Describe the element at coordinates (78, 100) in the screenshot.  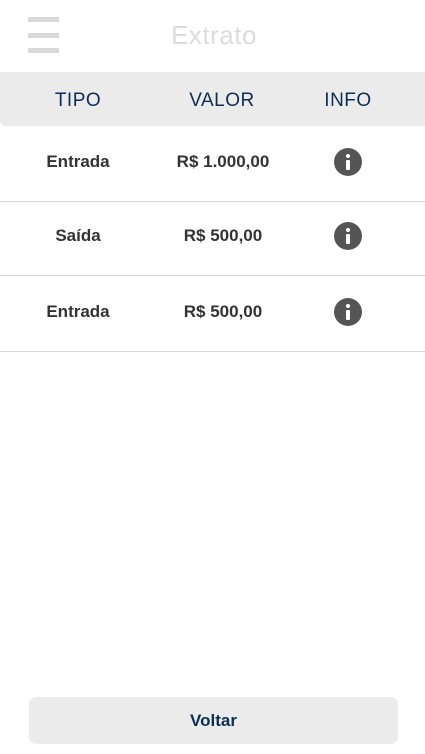
I see `column-header-tipo: TIPO` at that location.